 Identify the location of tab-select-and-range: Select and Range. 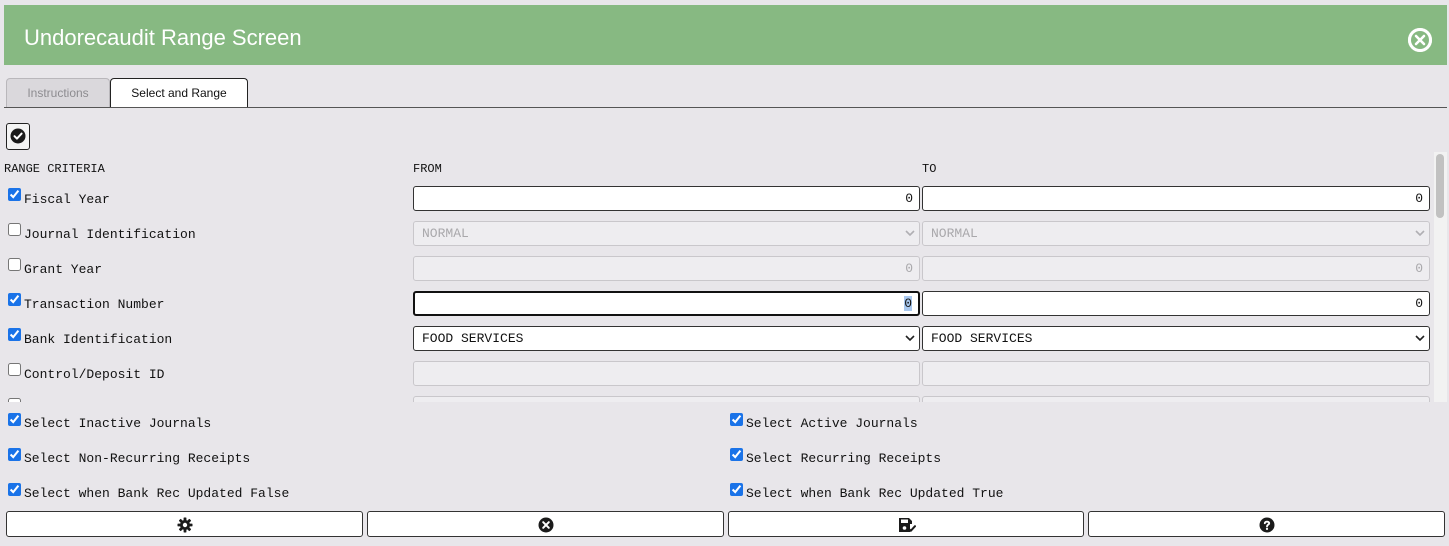
(179, 93).